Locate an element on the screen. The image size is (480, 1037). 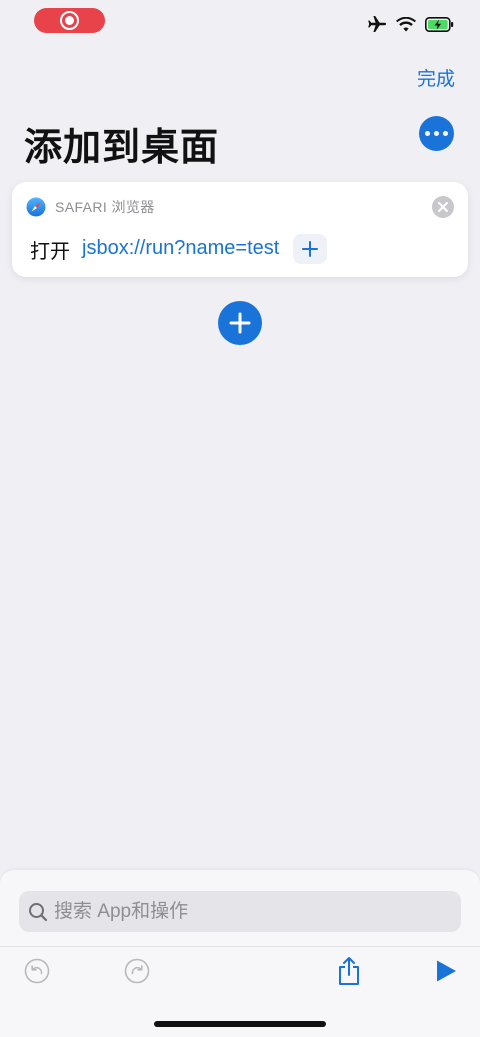
record-icon is located at coordinates (69, 20).